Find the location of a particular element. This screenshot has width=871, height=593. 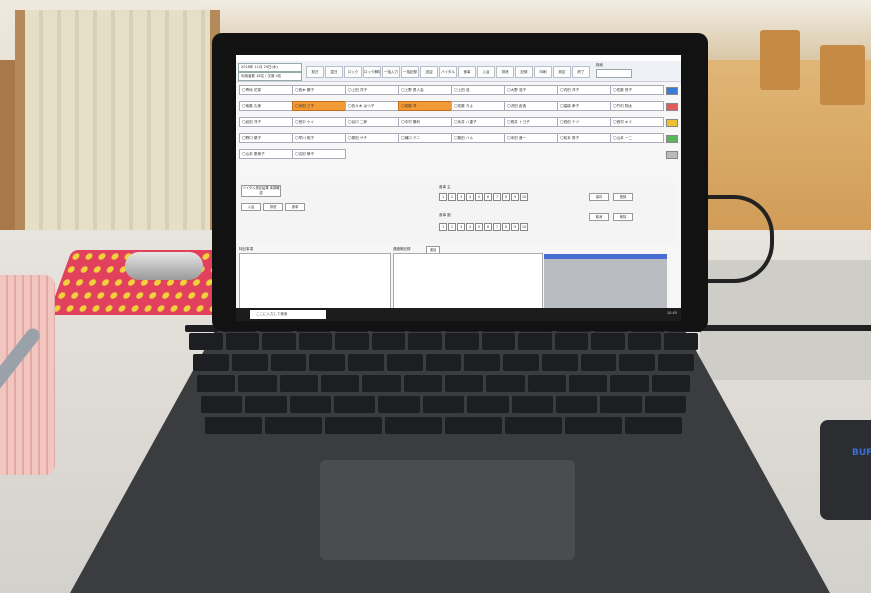

seat-button: 〇青地 花菜 is located at coordinates (266, 90).